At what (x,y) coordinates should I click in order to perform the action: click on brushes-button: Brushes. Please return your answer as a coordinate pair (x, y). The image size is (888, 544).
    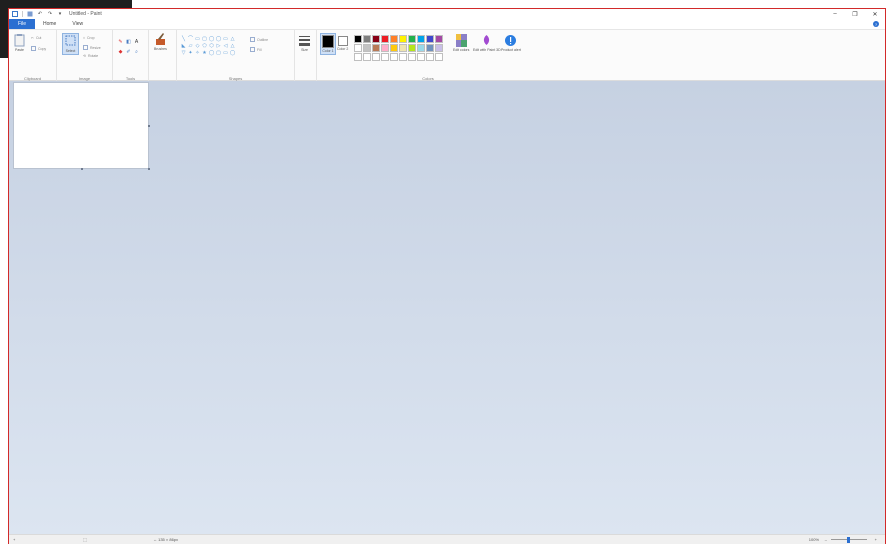
    Looking at the image, I should click on (160, 42).